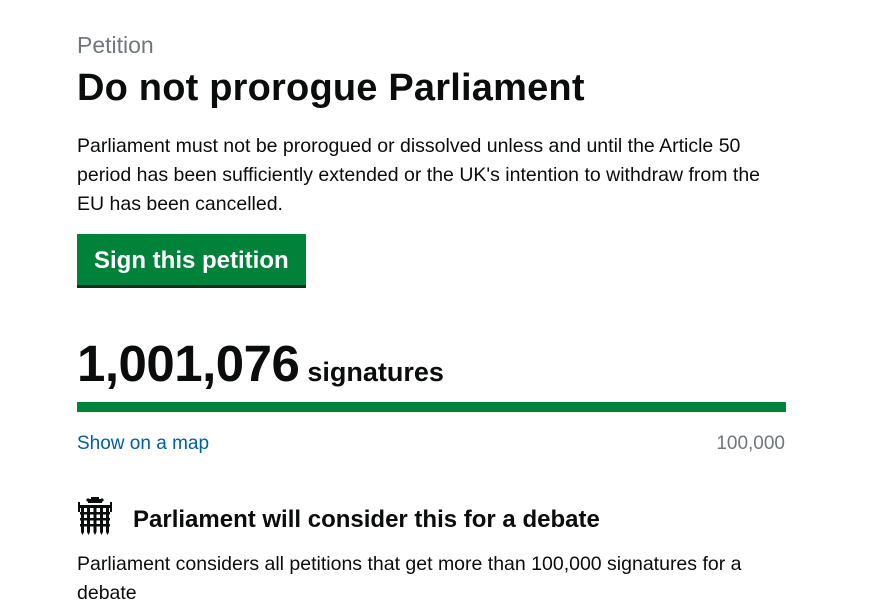 The height and width of the screenshot is (608, 880). I want to click on signature-progress-fill, so click(431, 407).